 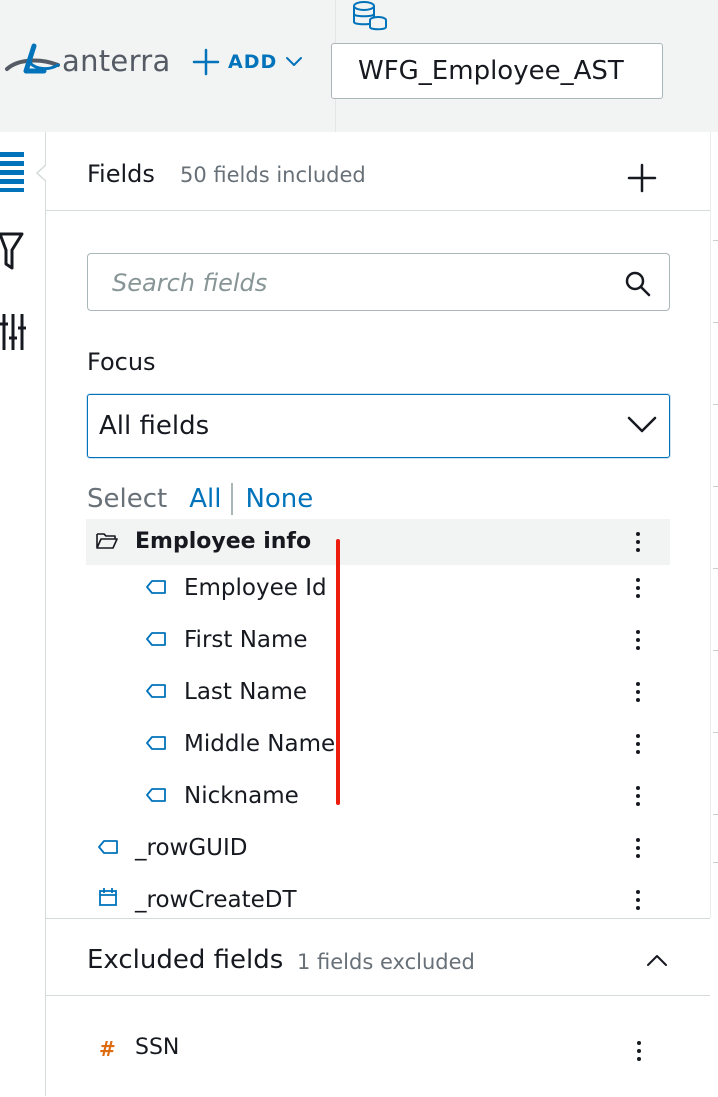 What do you see at coordinates (107, 541) in the screenshot?
I see `folder-open-icon` at bounding box center [107, 541].